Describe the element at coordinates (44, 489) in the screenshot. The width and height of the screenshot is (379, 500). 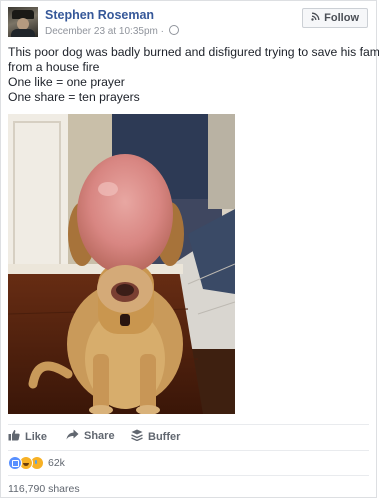
I see `share-count: 116,790 shares` at that location.